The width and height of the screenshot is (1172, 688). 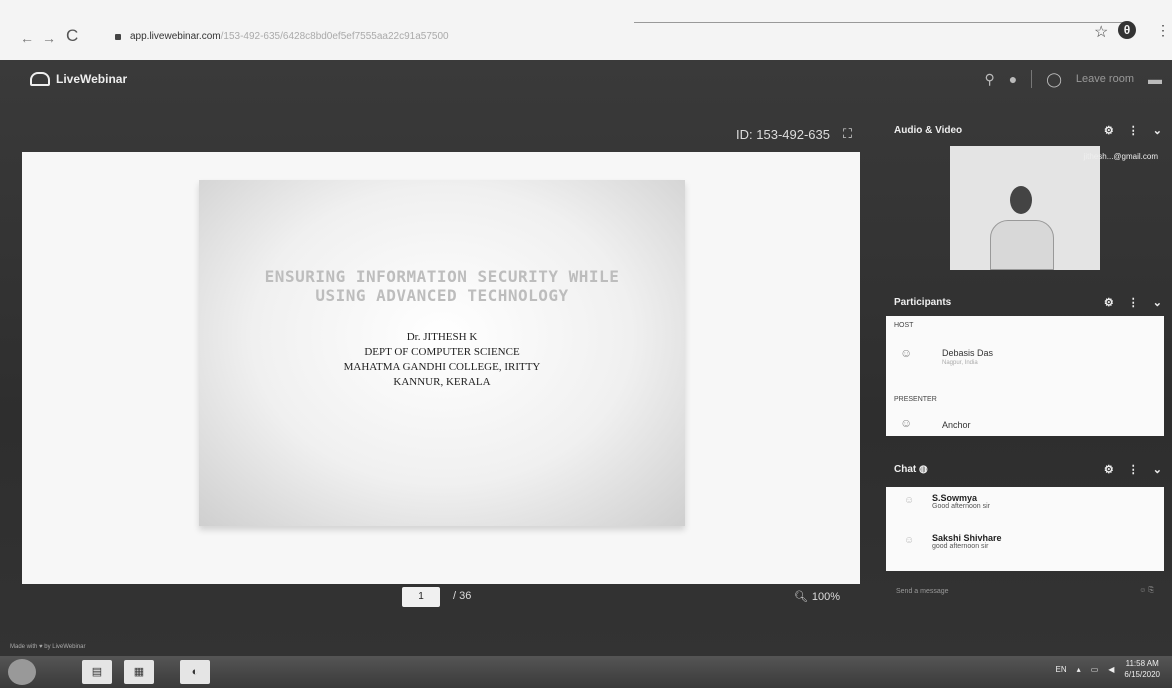 I want to click on meeting-id: ID: 153-492-635, so click(x=783, y=134).